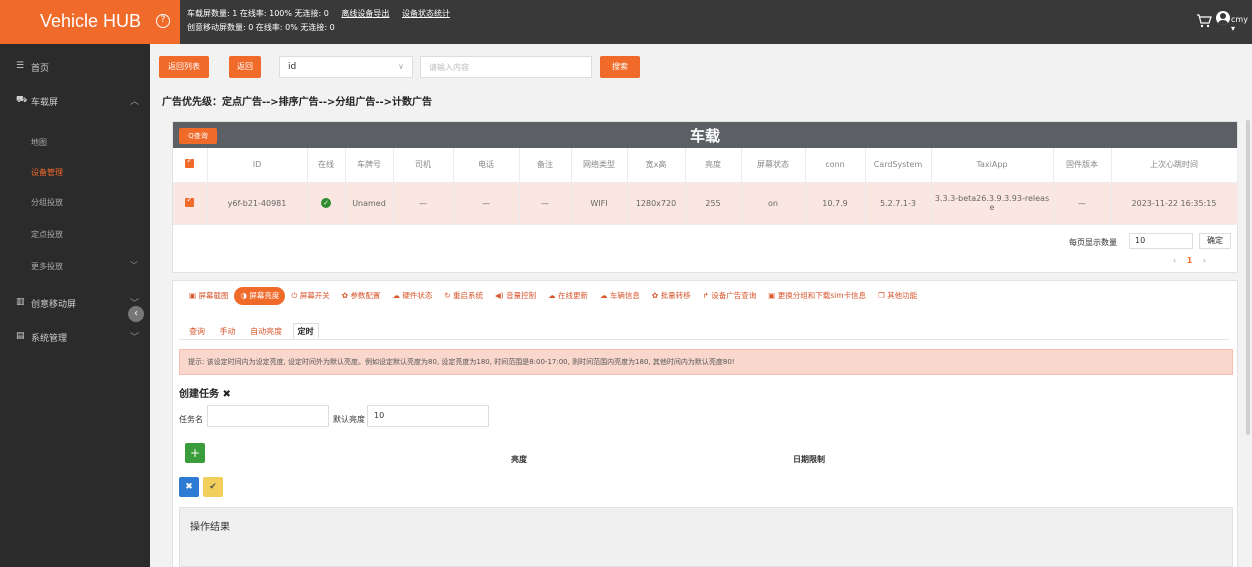  What do you see at coordinates (599, 203) in the screenshot?
I see `table-cell: WIFI` at bounding box center [599, 203].